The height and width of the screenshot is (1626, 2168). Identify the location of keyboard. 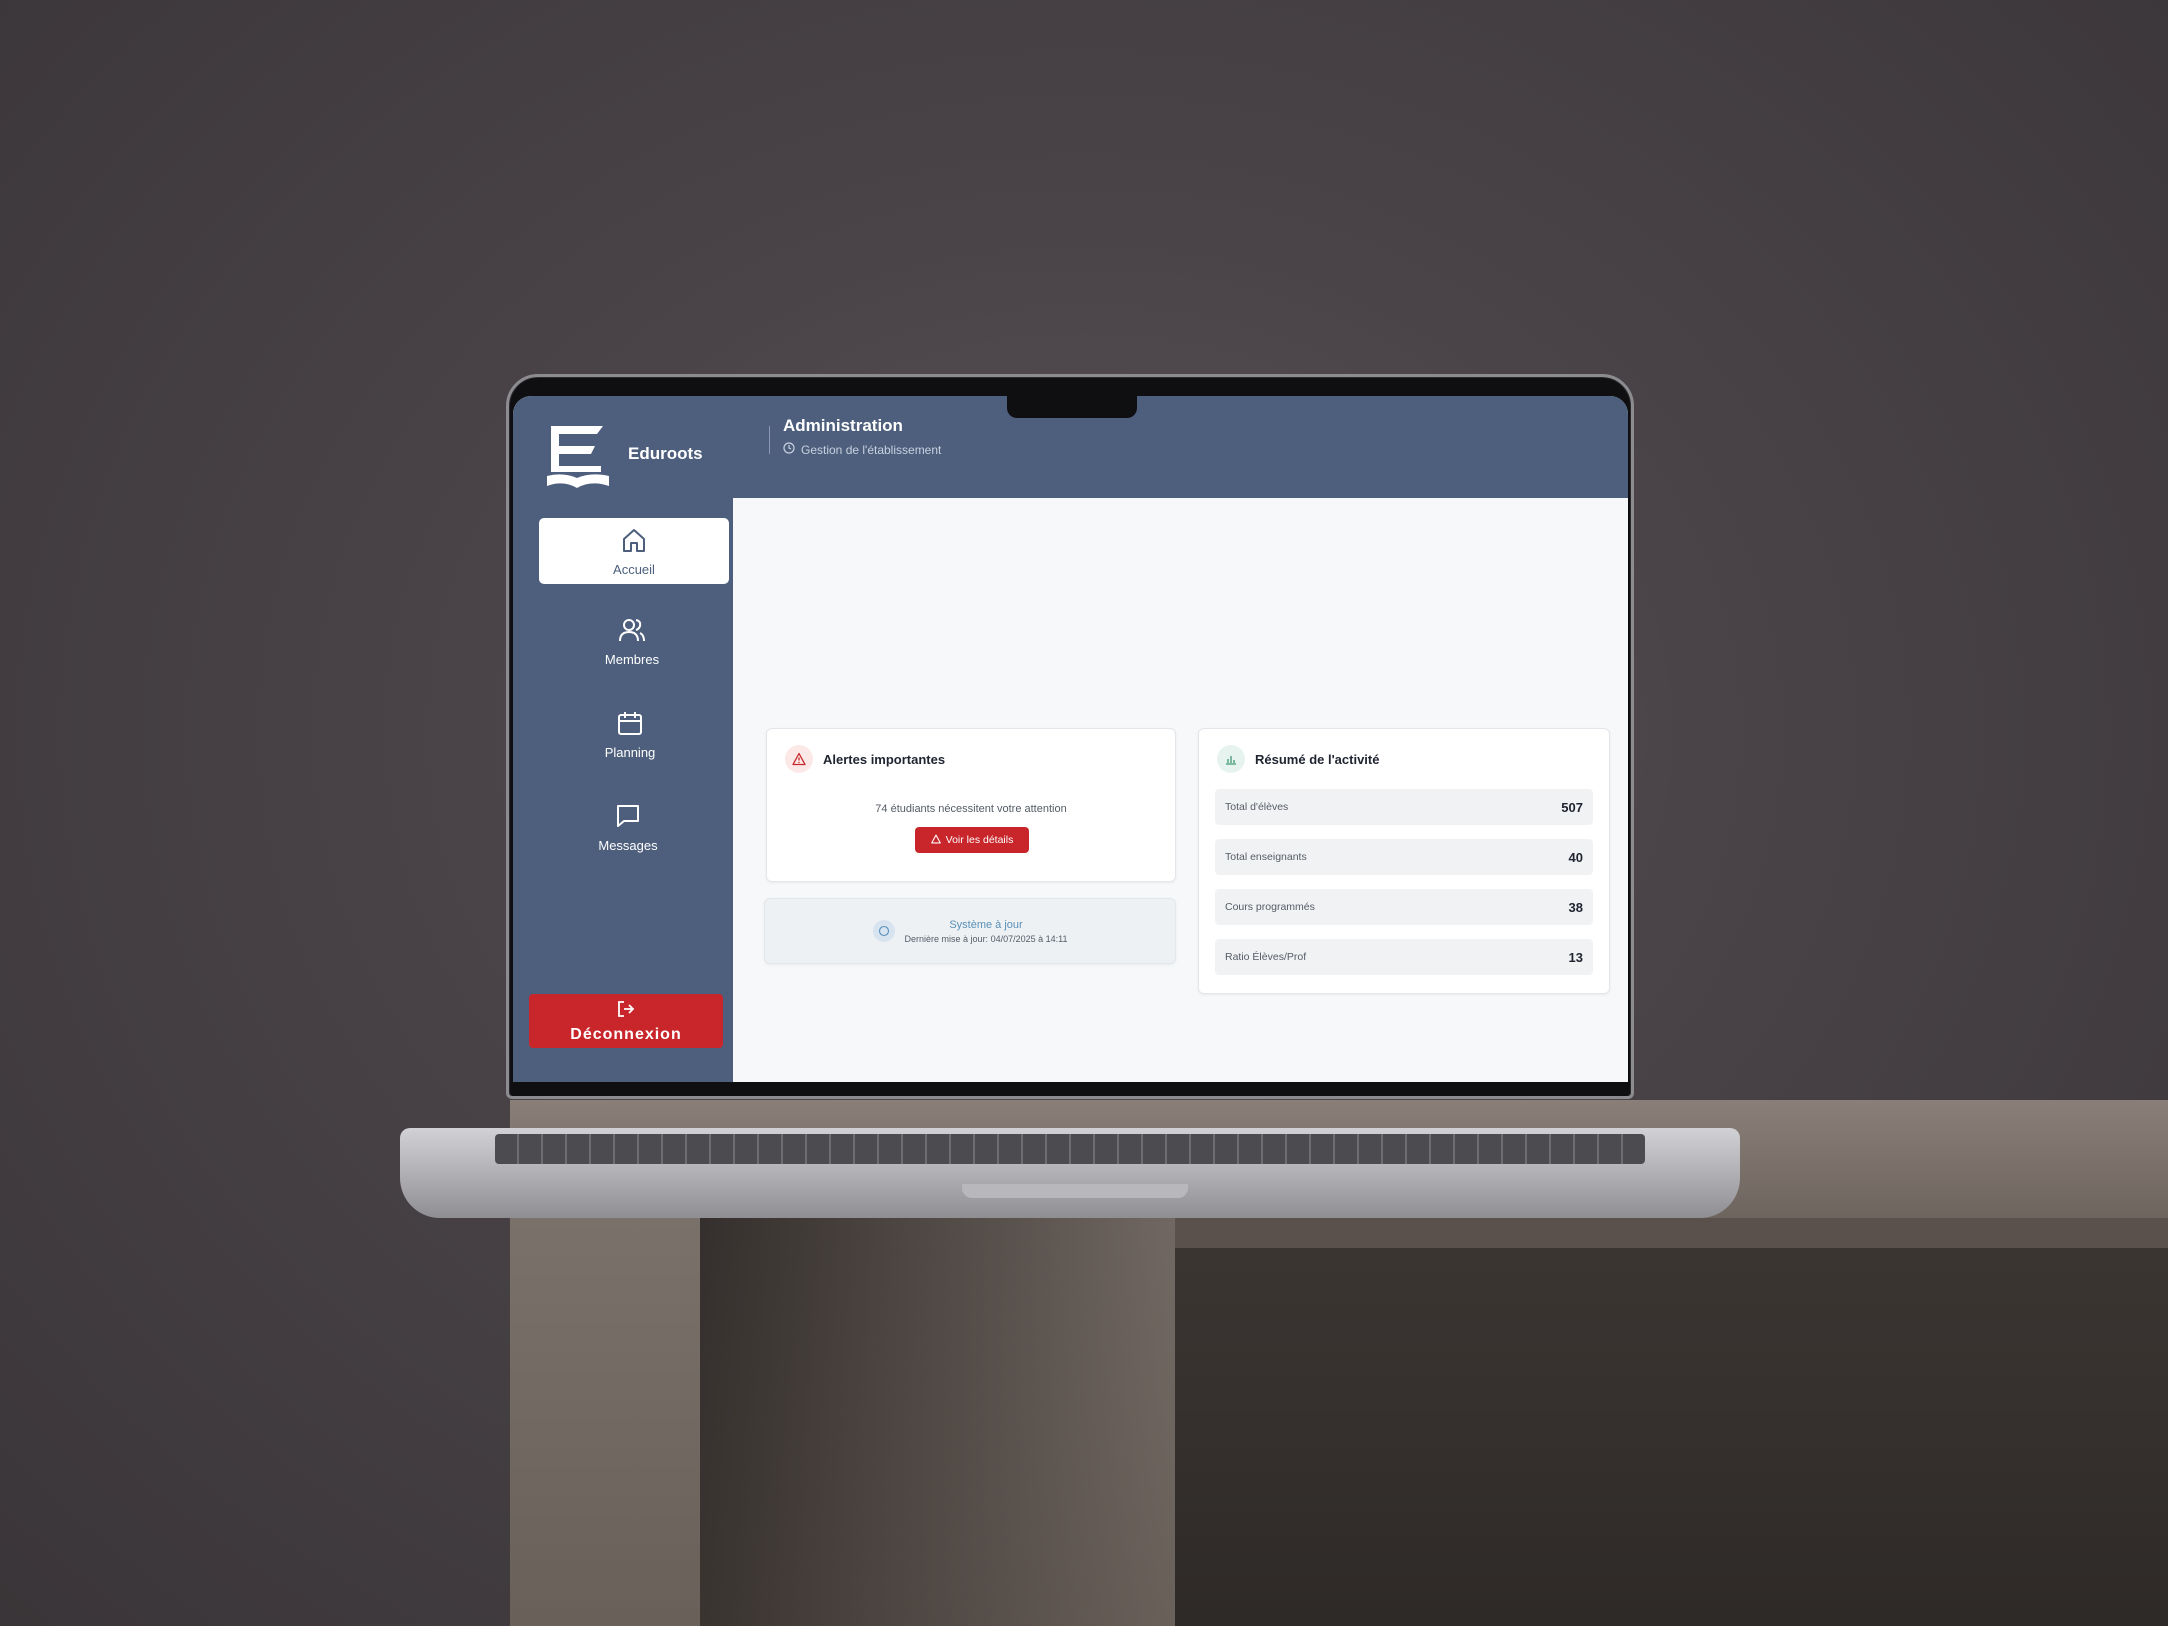
(1070, 1149).